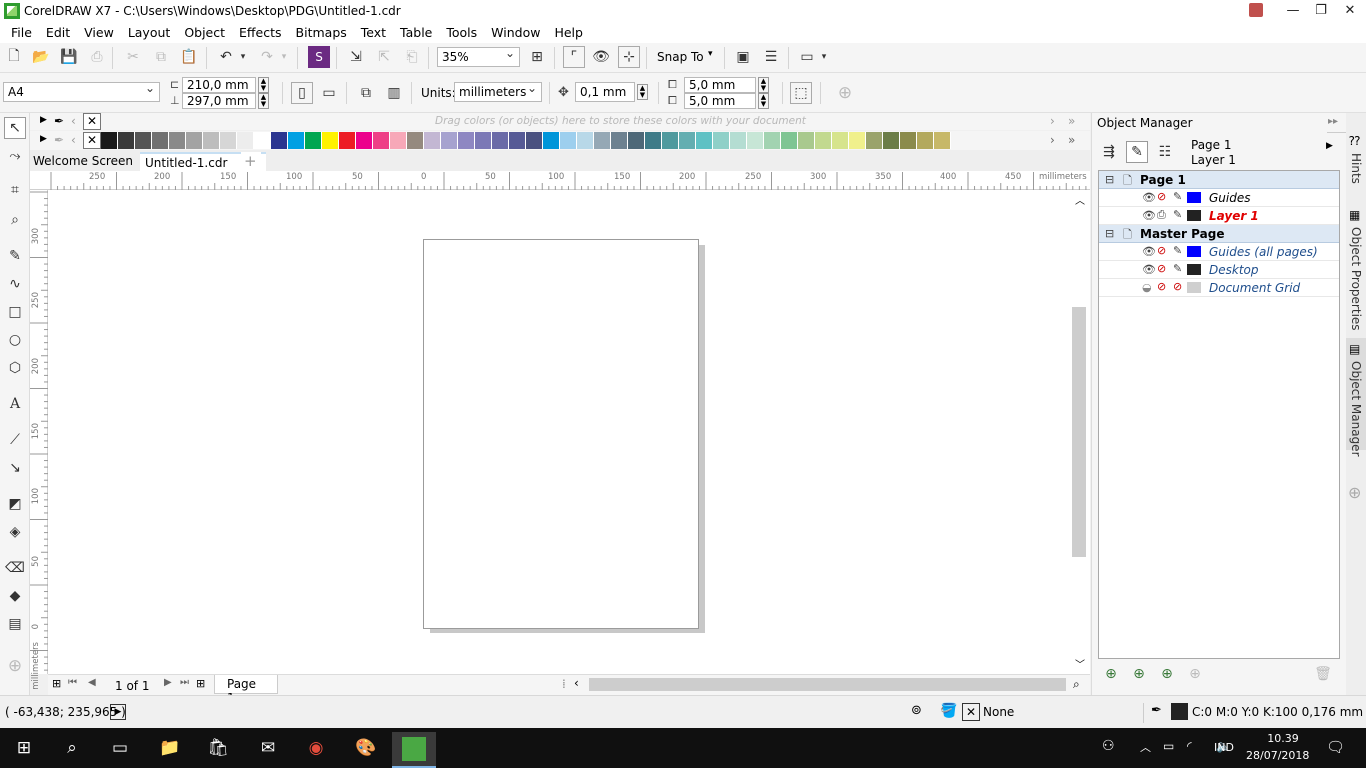  Describe the element at coordinates (971, 712) in the screenshot. I see `fill-none-swatch: ✕` at that location.